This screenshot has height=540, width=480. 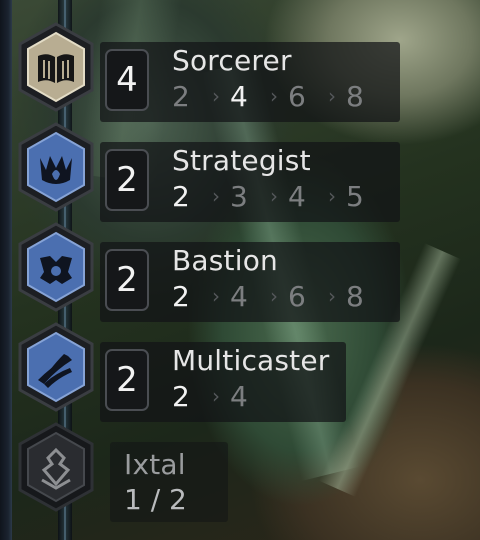 I want to click on trait-breakpoints: 2 › 4, so click(x=216, y=396).